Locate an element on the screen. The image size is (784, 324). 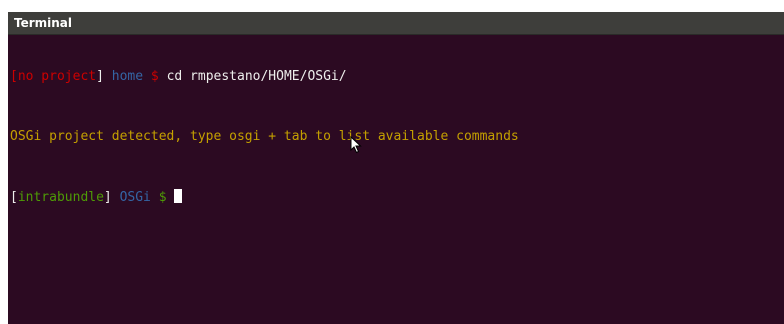
window-title: Terminal is located at coordinates (43, 23).